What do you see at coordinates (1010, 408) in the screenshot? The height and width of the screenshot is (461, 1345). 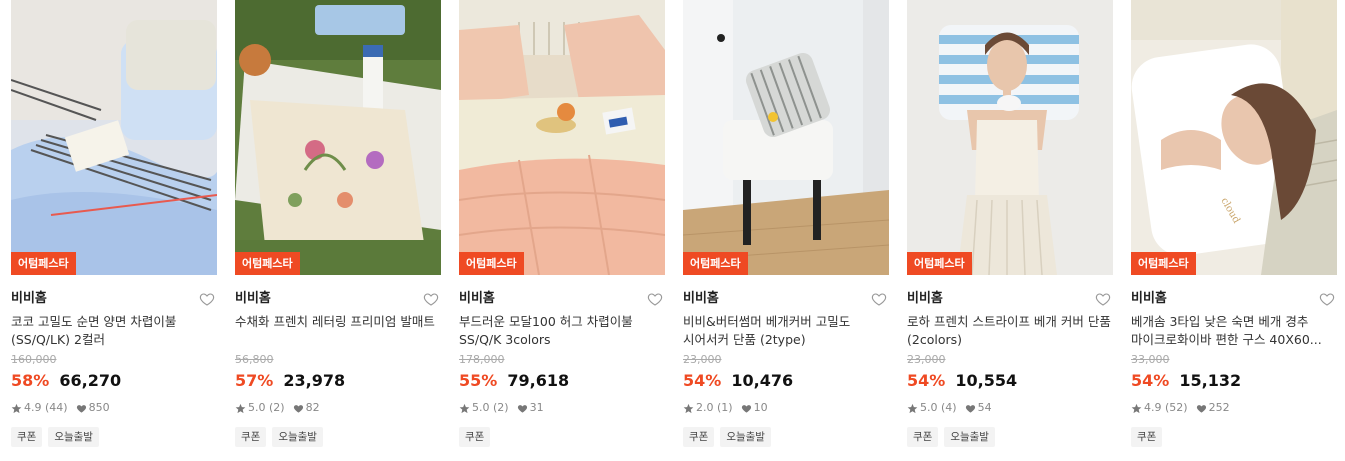 I see `review-meta: 5.0 (4) 54` at bounding box center [1010, 408].